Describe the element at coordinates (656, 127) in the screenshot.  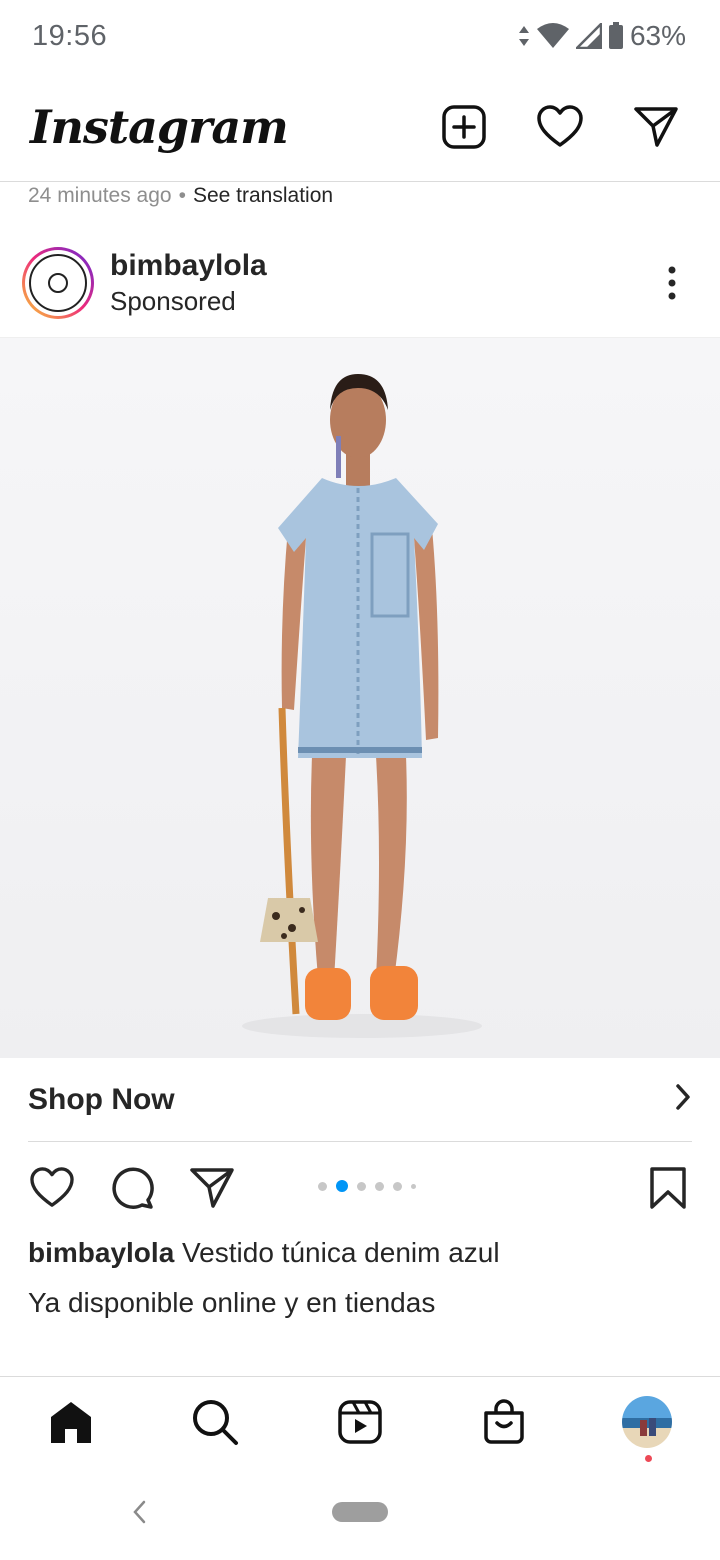
I see `direct-message-icon` at that location.